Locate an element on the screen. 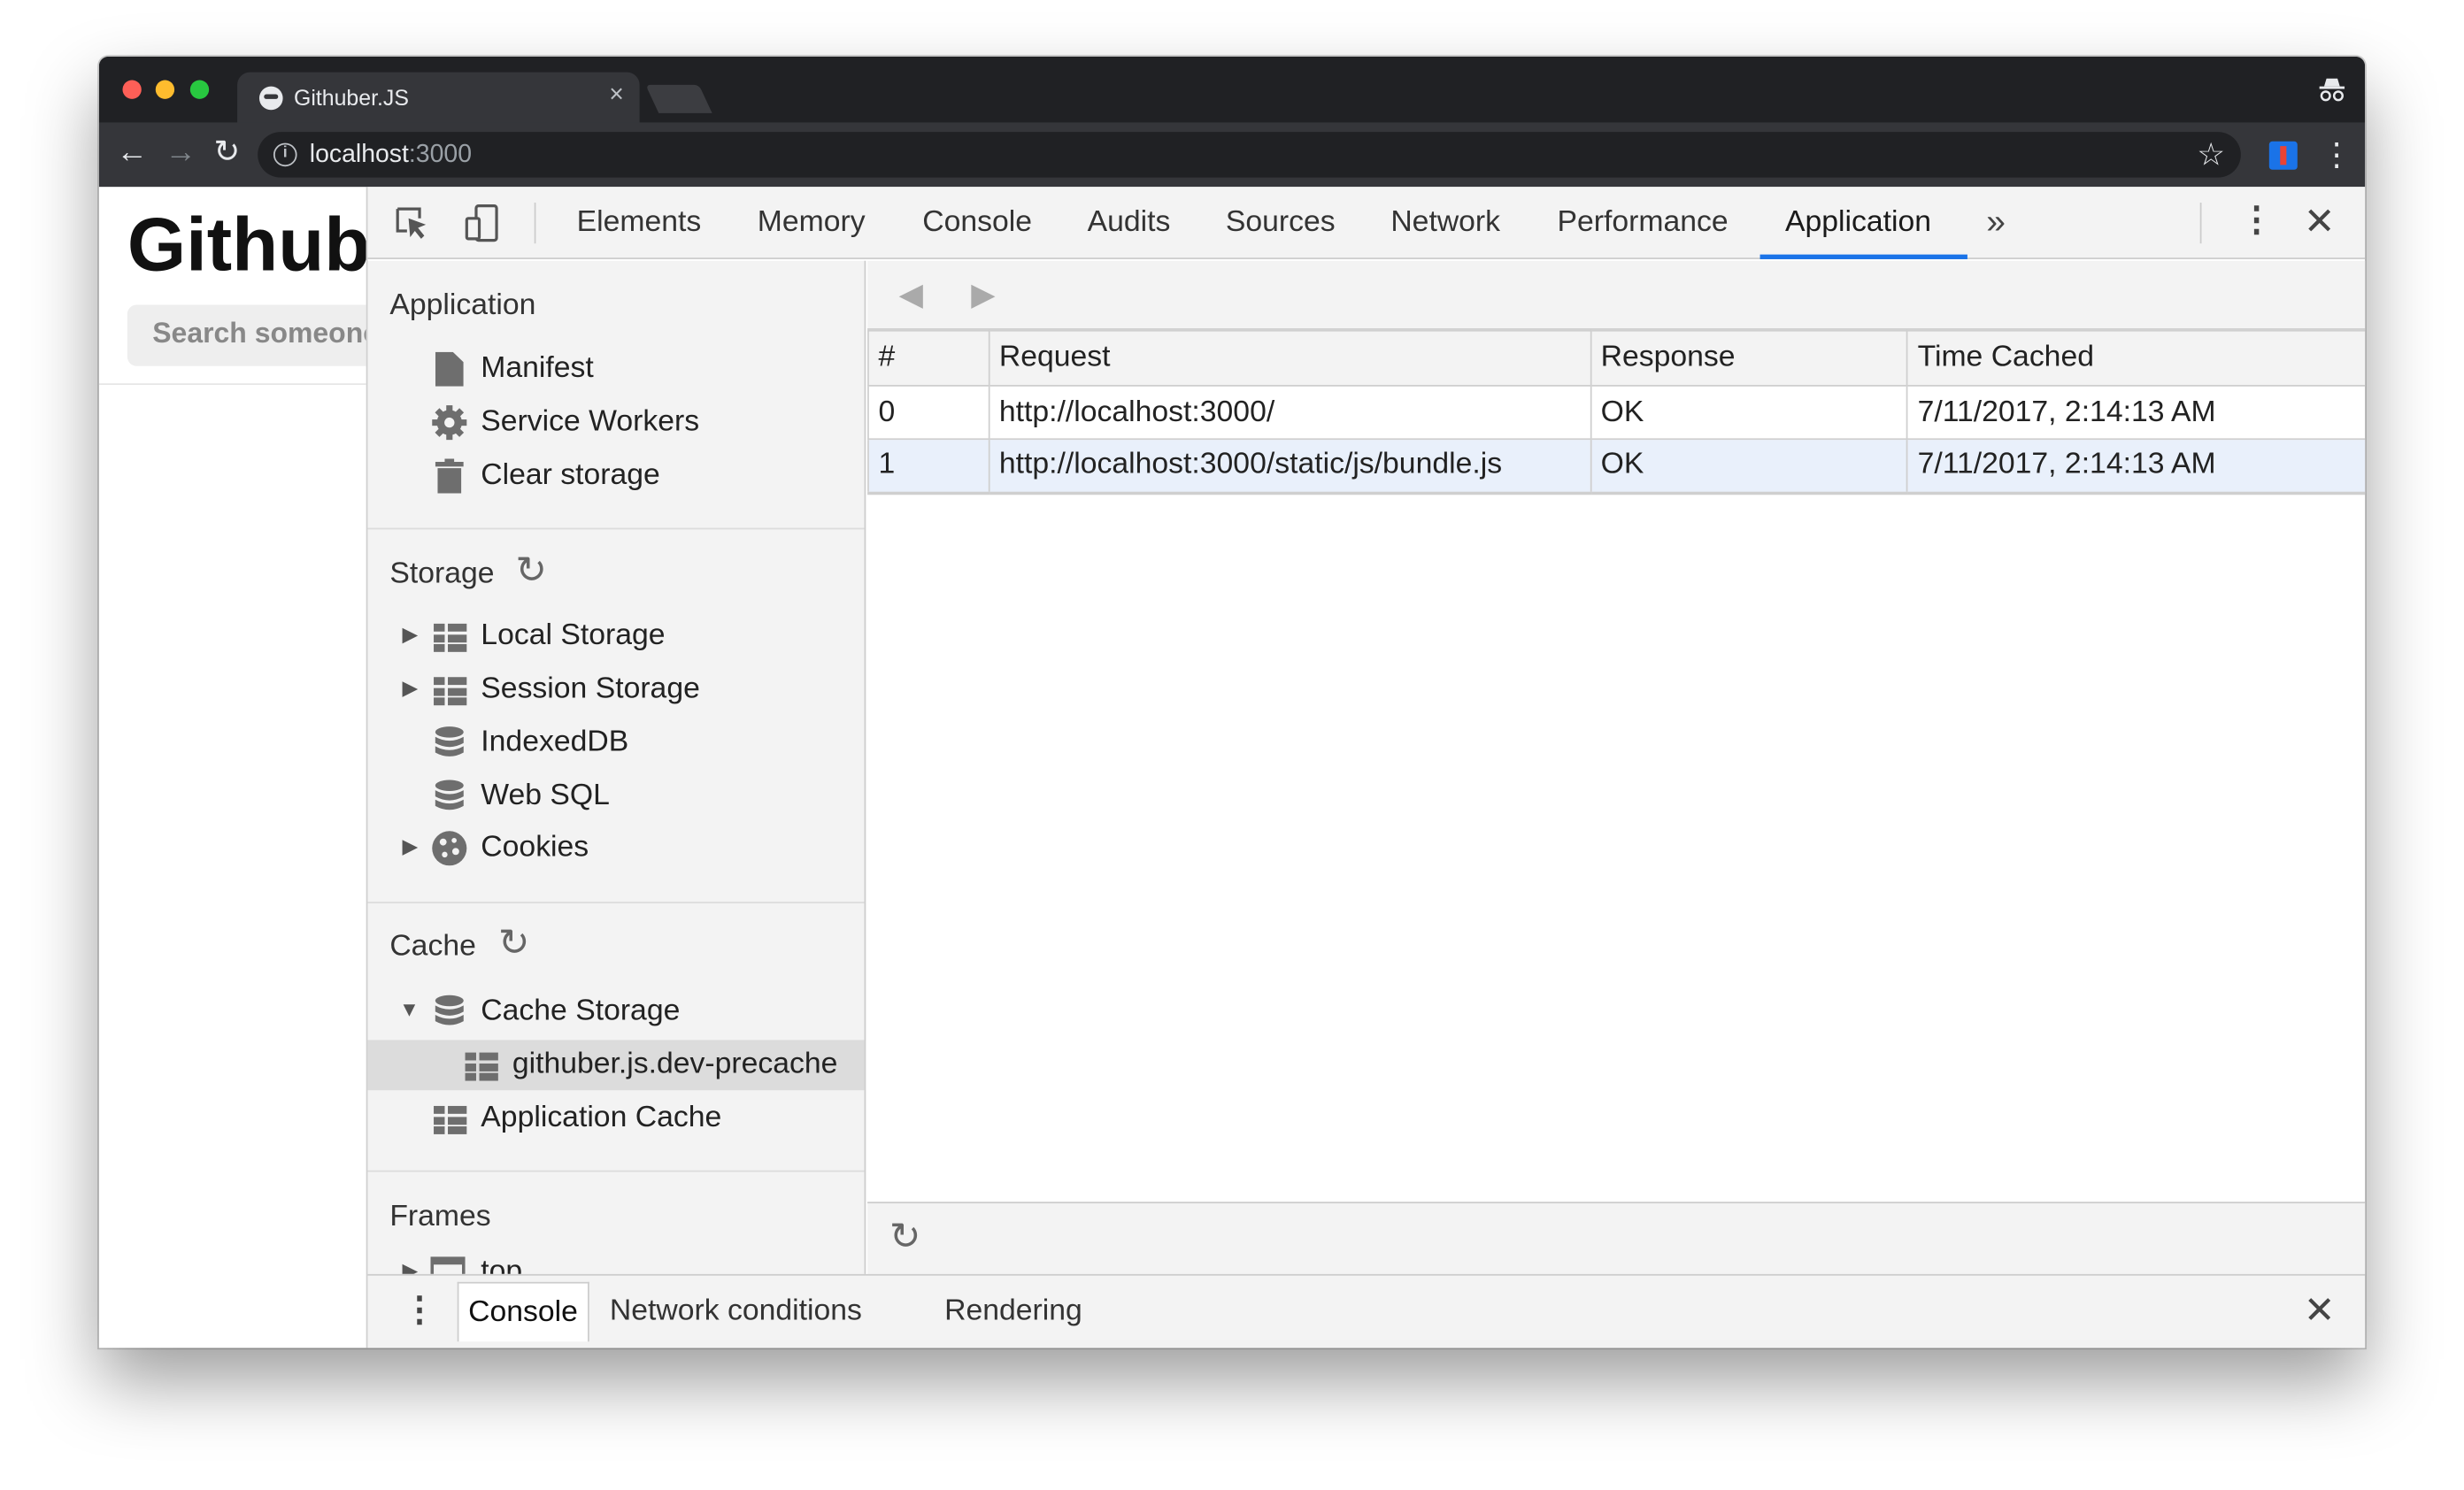 The image size is (2464, 1490). sidebar-item-application-cache: Application Cache is located at coordinates (615, 1119).